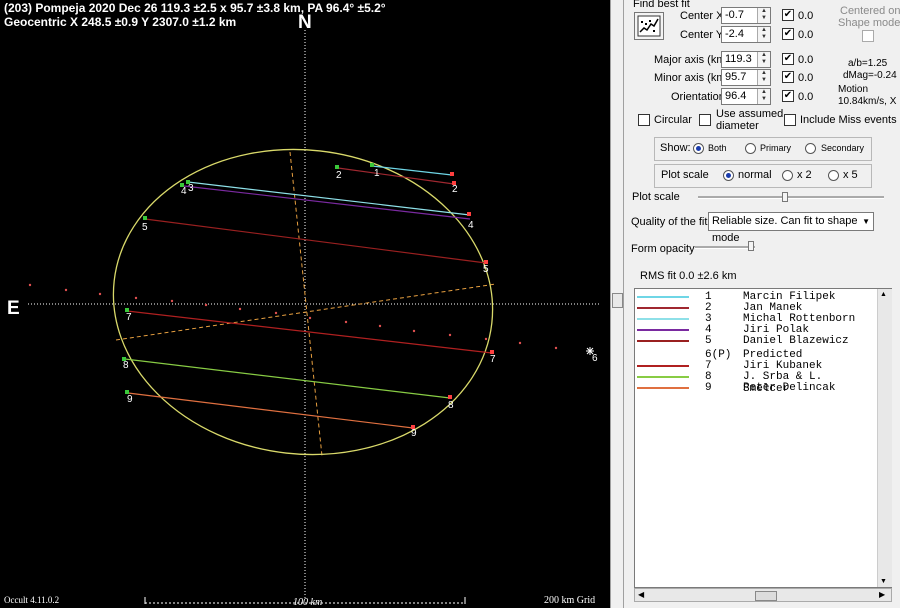  I want to click on motion-label: Motion, so click(853, 89).